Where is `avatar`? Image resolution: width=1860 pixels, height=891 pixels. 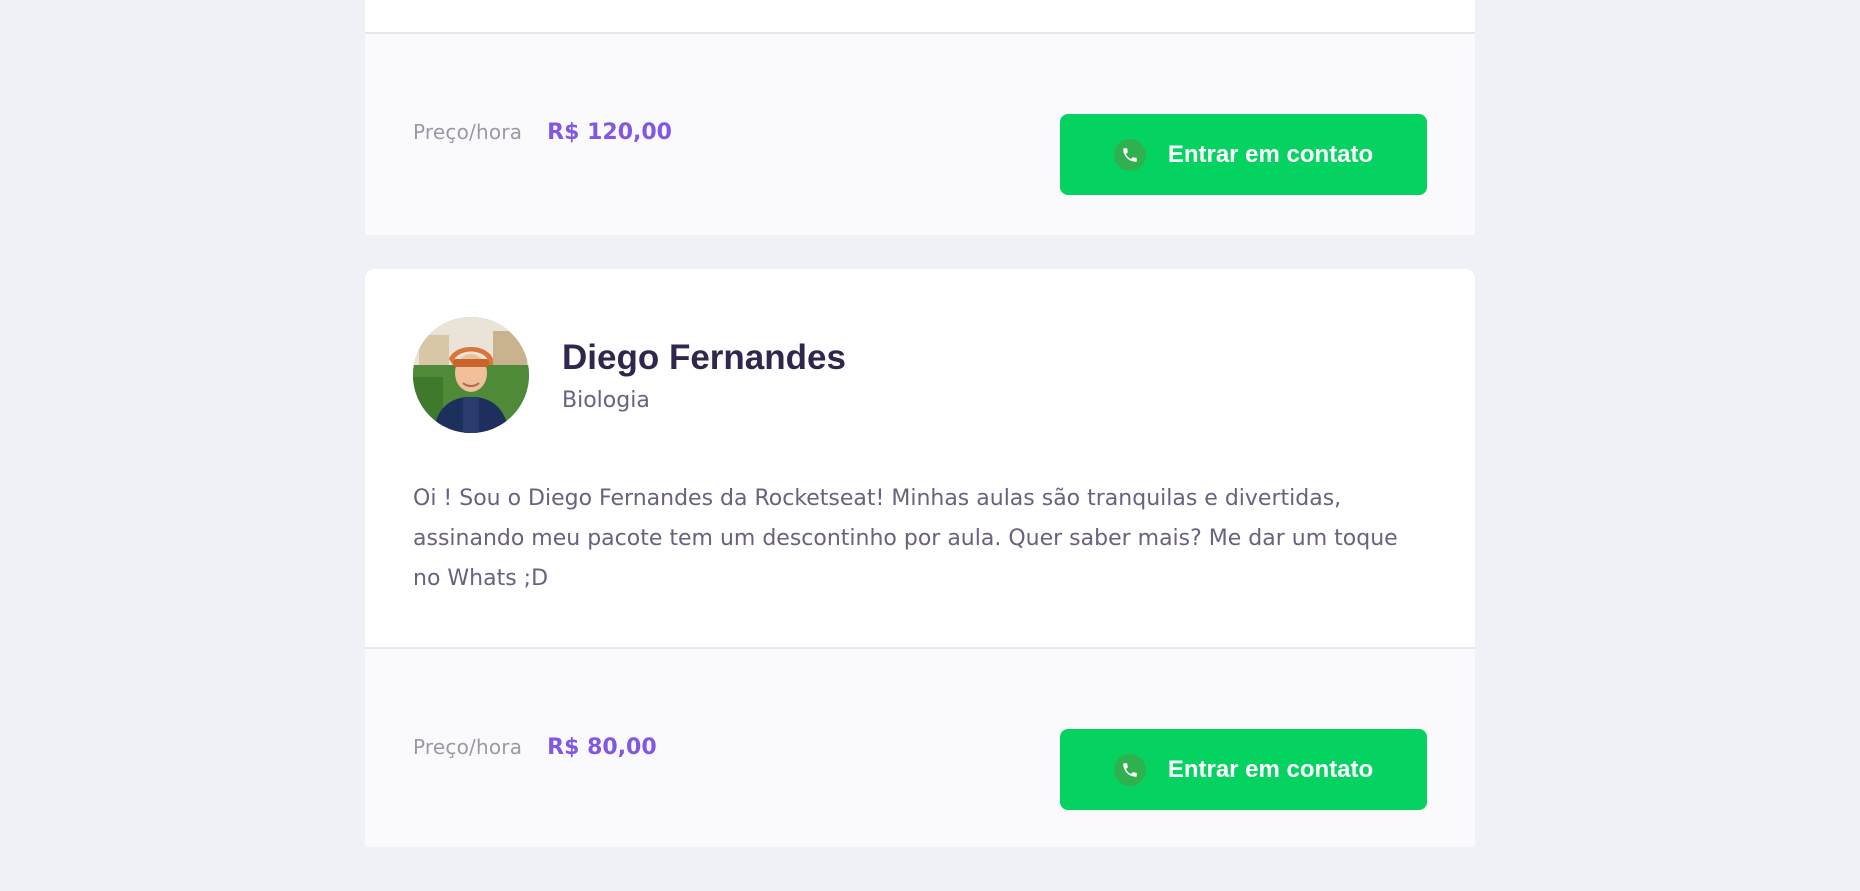
avatar is located at coordinates (471, 375).